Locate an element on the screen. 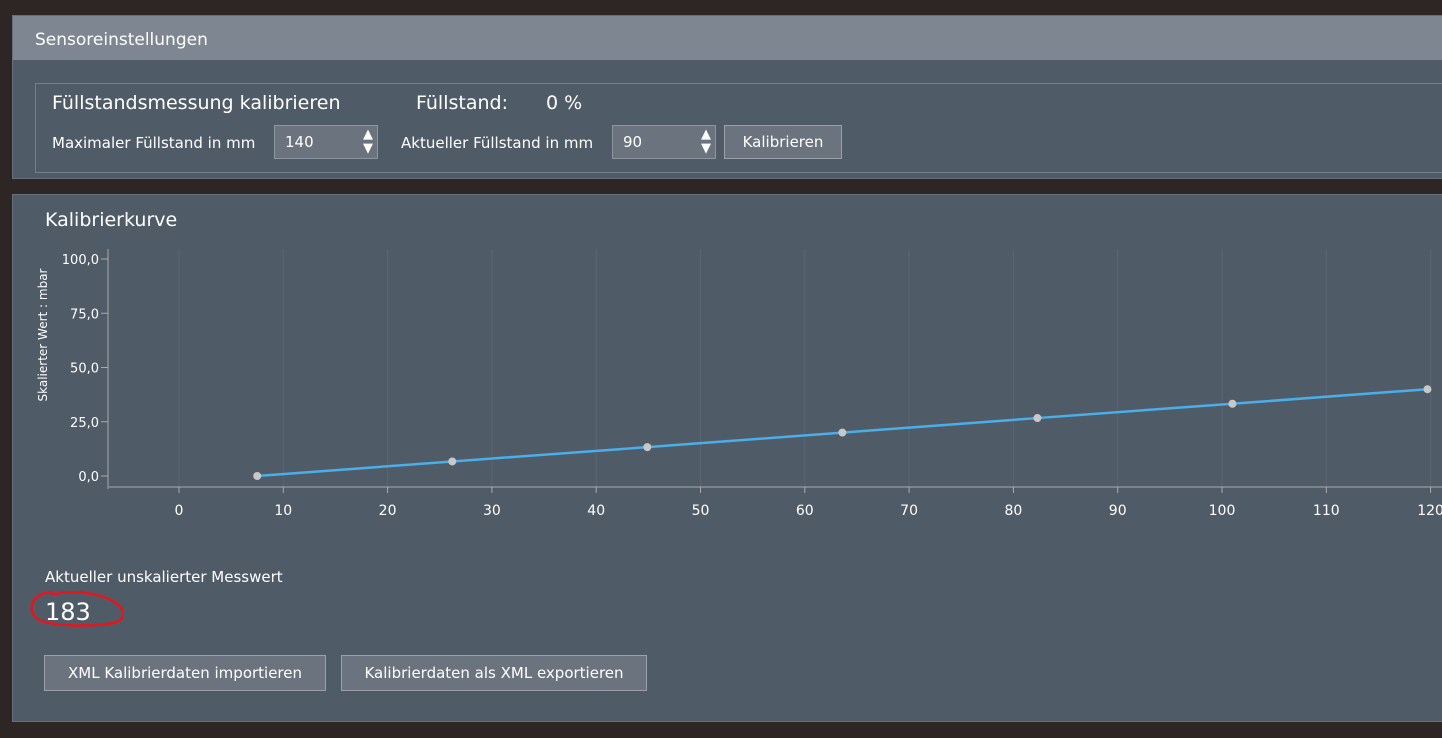 This screenshot has width=1442, height=738. current-level-value: 90 is located at coordinates (633, 142).